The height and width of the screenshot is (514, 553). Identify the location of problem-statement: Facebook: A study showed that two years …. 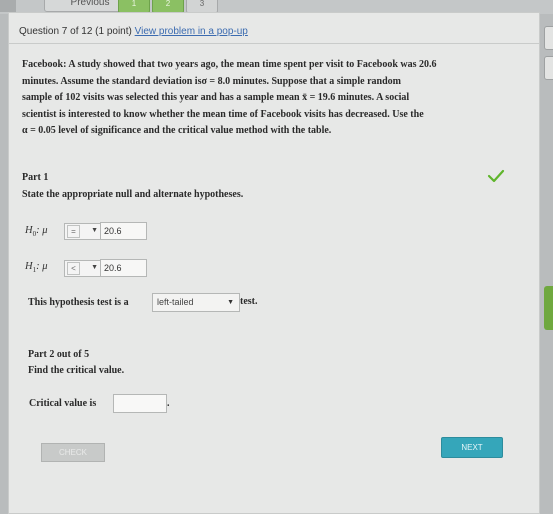
(274, 98).